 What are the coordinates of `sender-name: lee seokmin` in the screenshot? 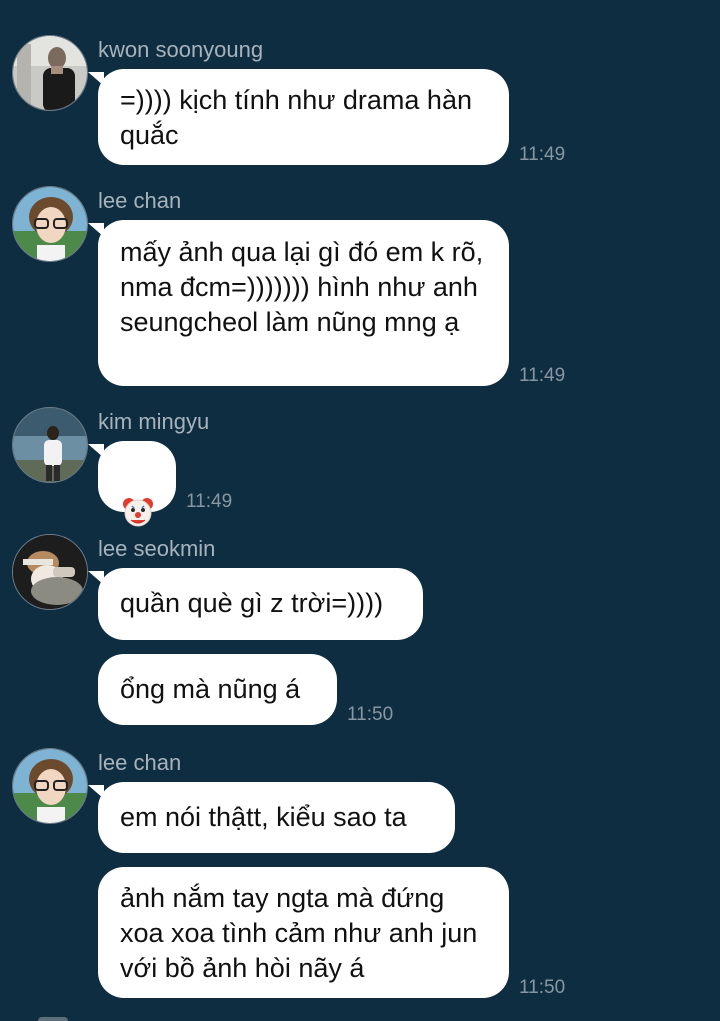 It's located at (157, 548).